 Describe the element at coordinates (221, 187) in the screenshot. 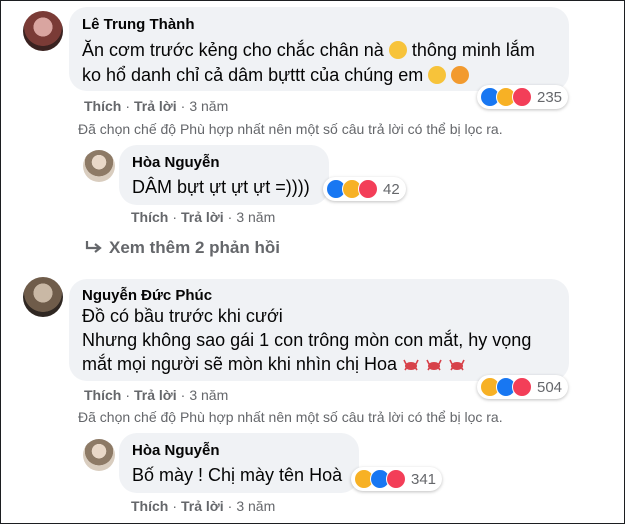

I see `comment-text: DÂM bựt ựt ựt ựt =))))` at that location.